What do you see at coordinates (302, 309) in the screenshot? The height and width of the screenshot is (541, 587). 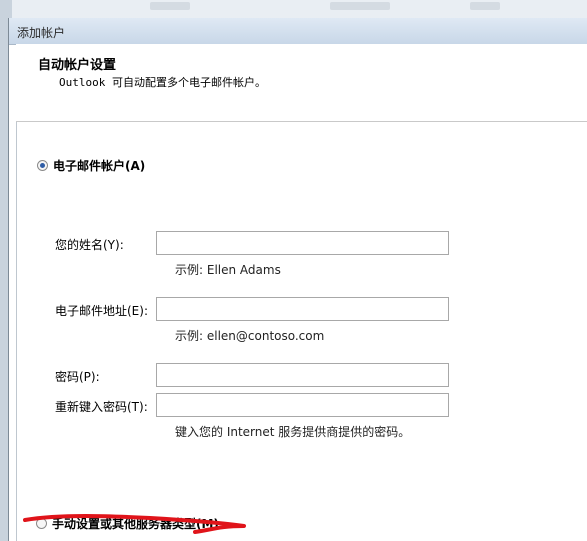 I see `email-input` at bounding box center [302, 309].